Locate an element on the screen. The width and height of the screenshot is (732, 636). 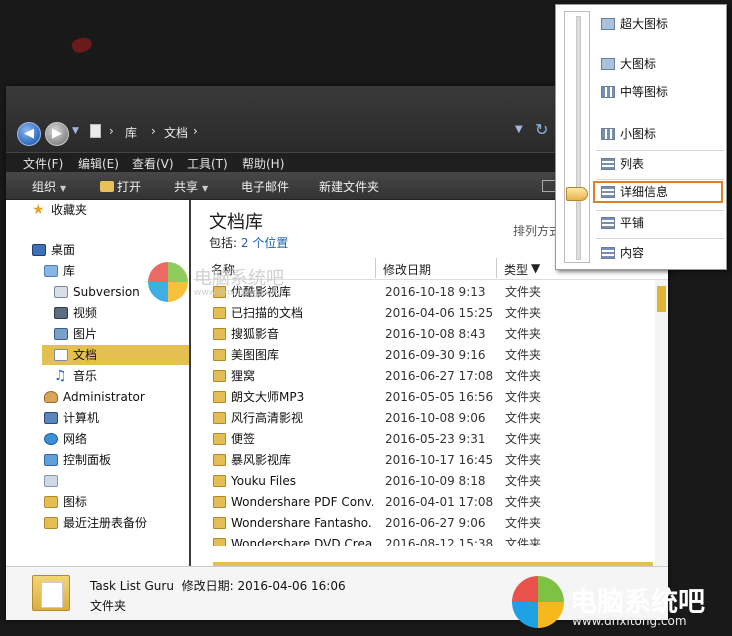
file-date: 2016-06-27 17:08 is located at coordinates (439, 376).